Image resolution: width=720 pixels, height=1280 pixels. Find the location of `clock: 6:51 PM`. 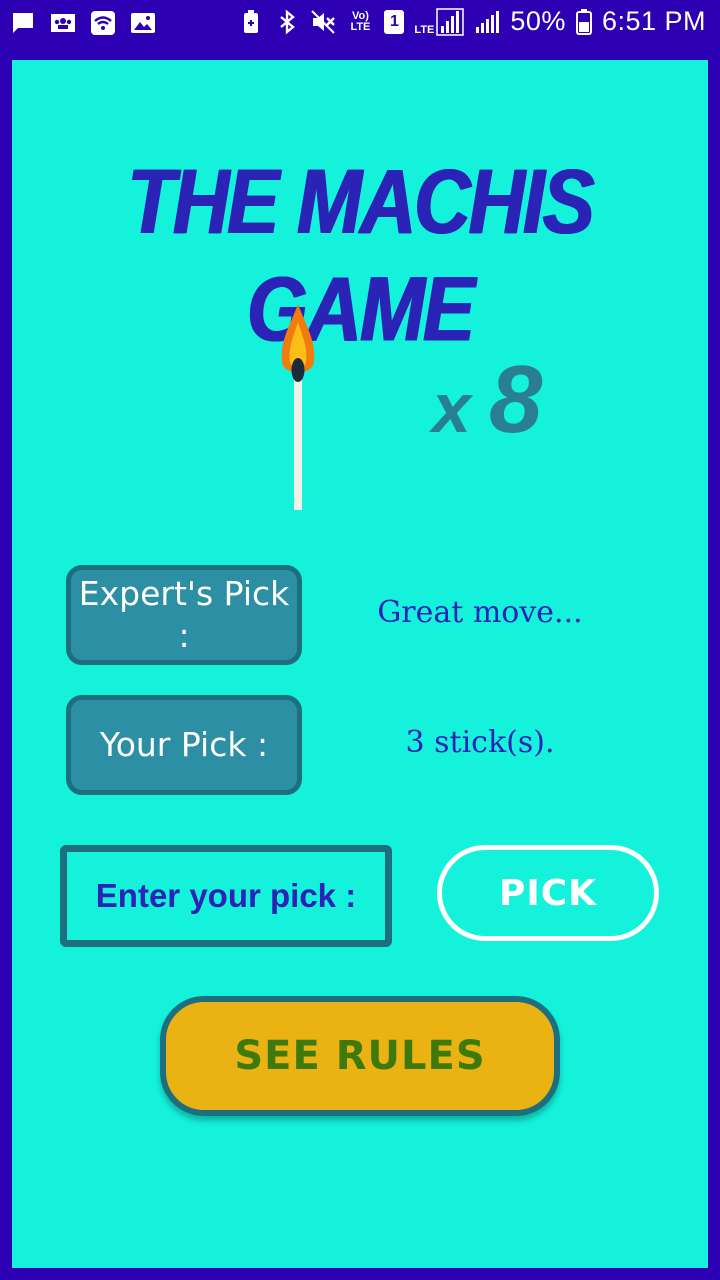

clock: 6:51 PM is located at coordinates (653, 21).